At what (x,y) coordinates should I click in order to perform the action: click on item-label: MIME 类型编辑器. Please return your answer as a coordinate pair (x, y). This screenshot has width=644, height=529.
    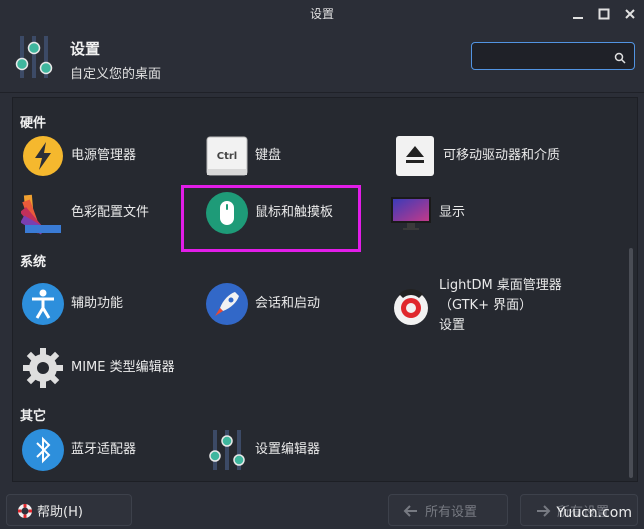
    Looking at the image, I should click on (123, 367).